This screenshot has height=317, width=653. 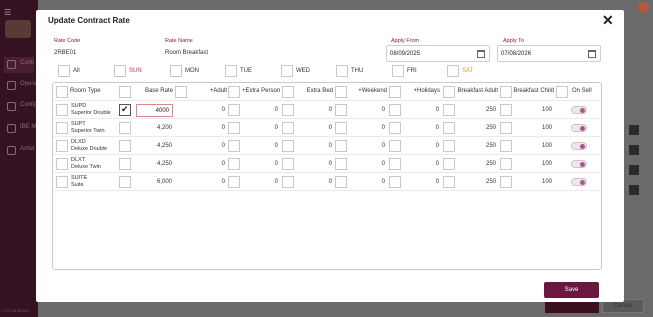 I want to click on close-icon: ✕, so click(x=608, y=20).